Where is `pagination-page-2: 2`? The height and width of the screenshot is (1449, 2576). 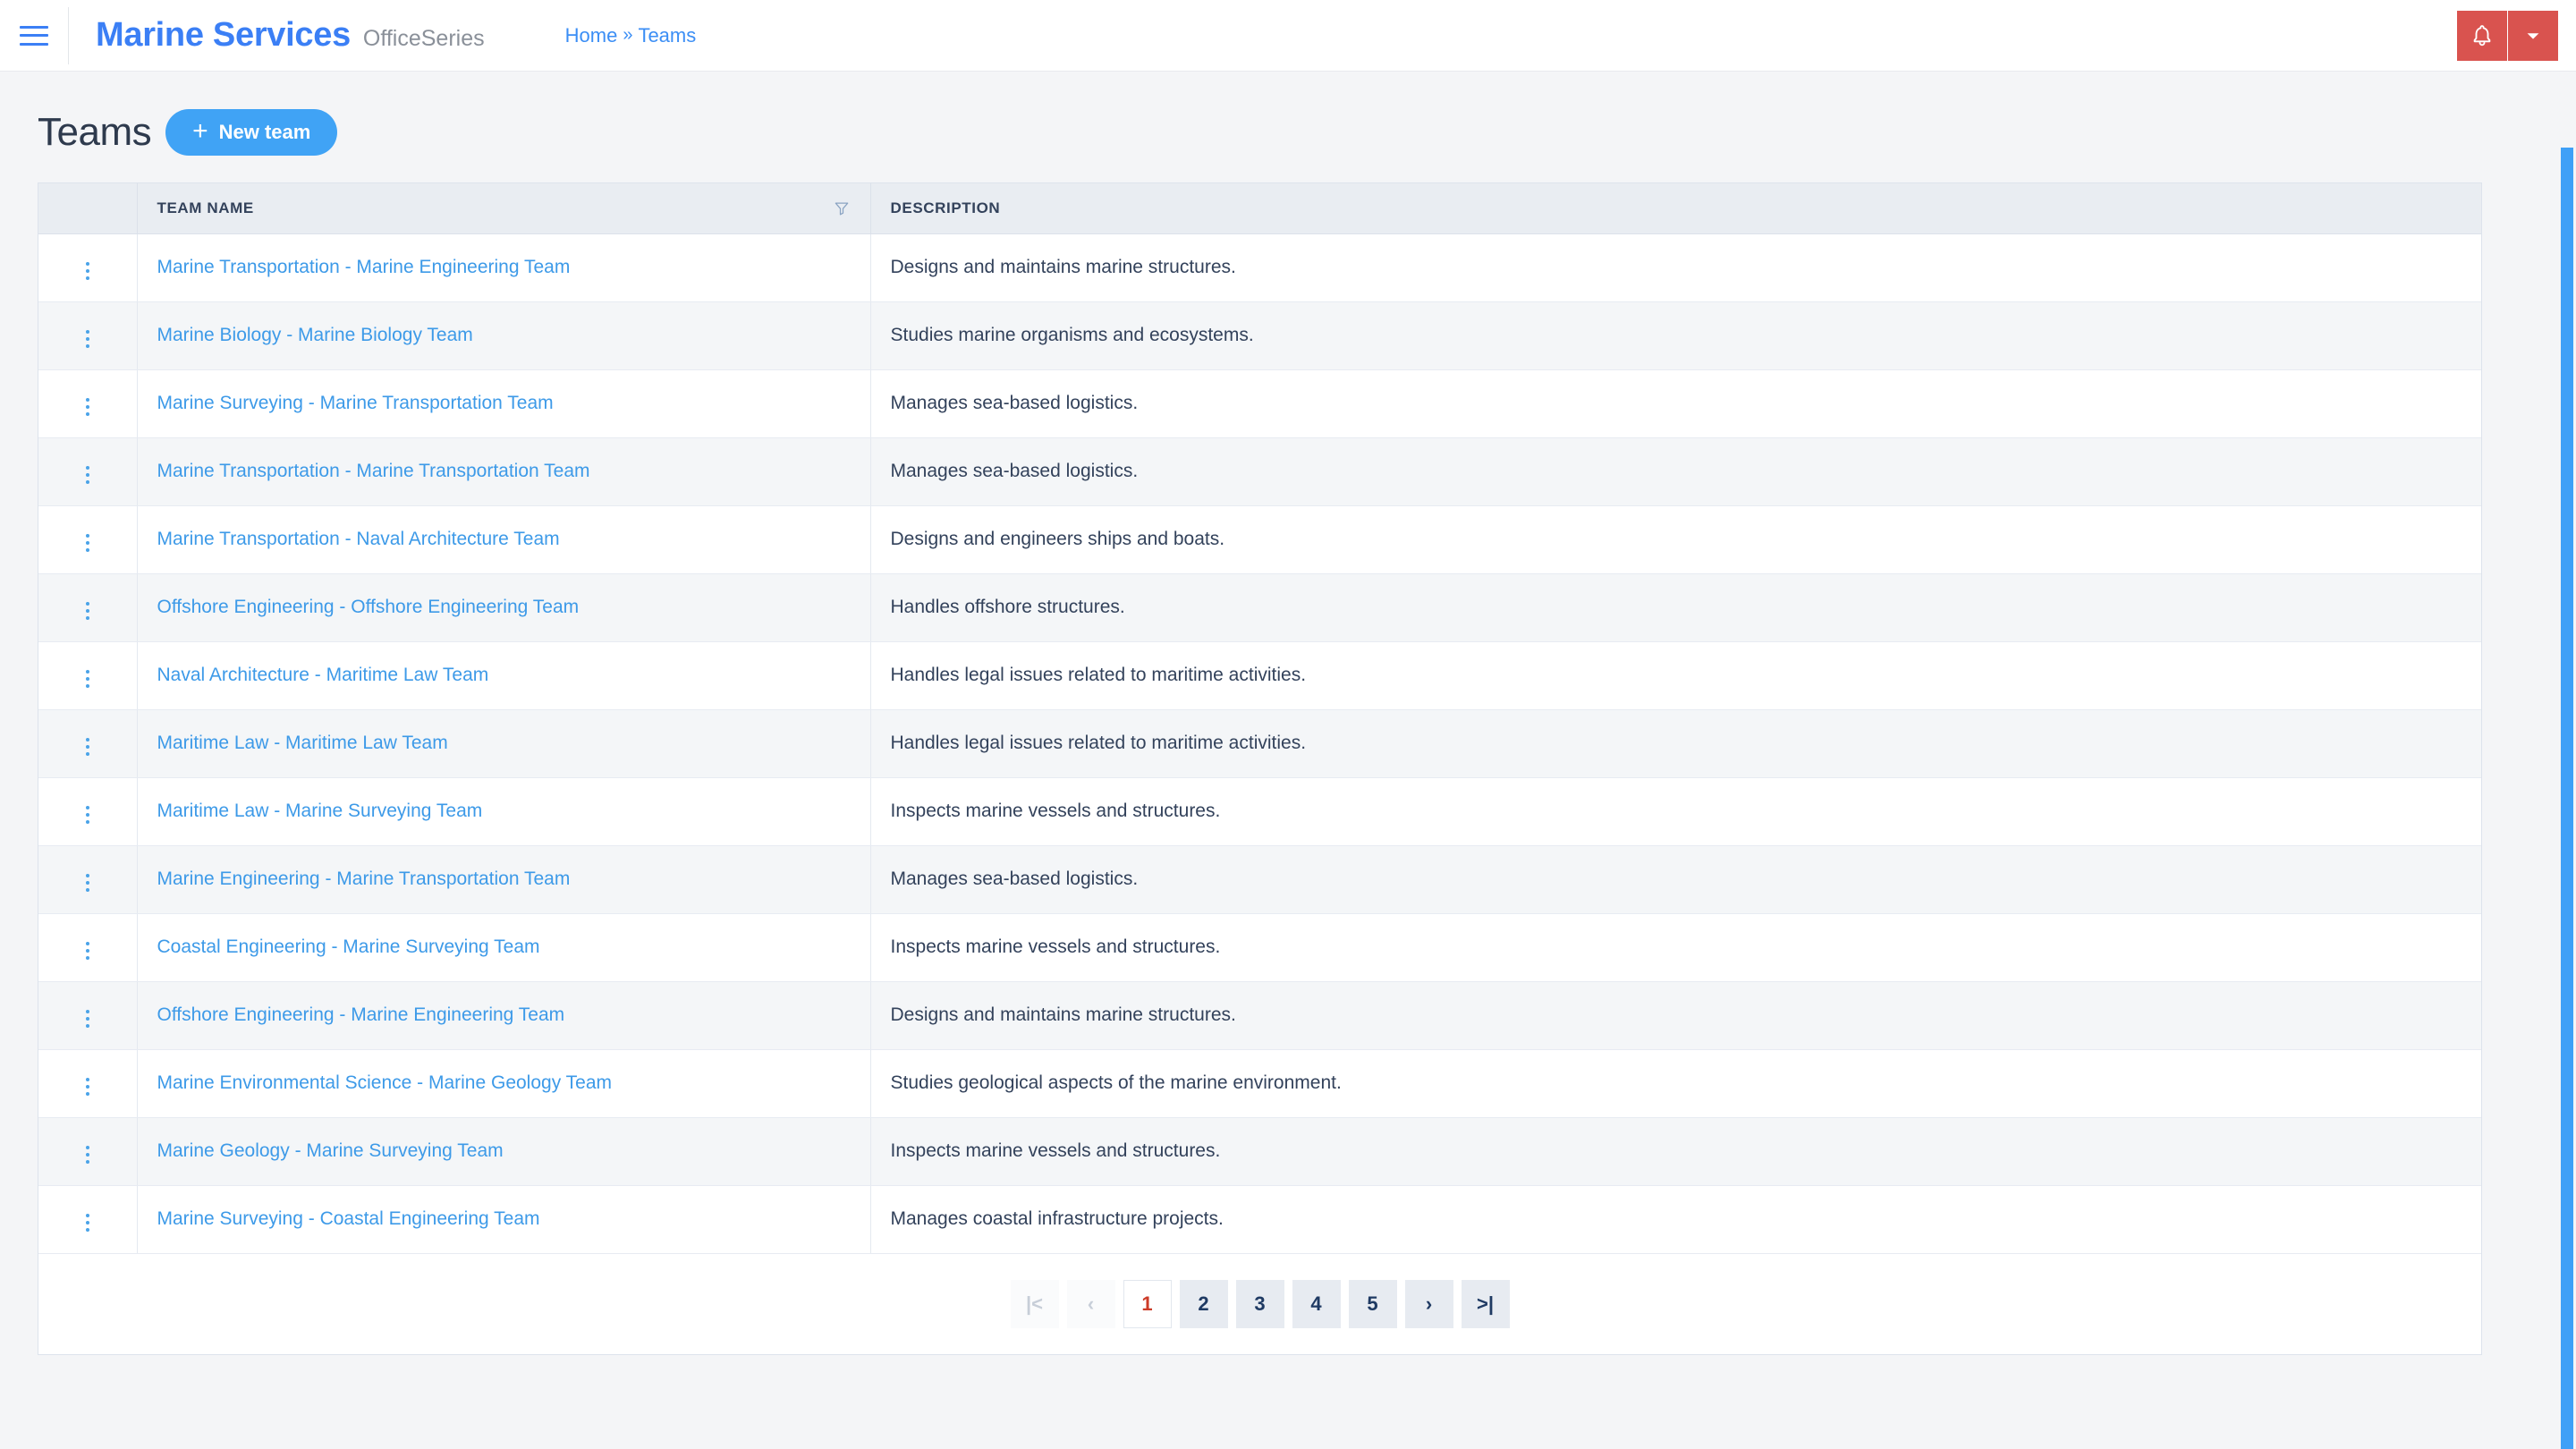
pagination-page-2: 2 is located at coordinates (1203, 1303).